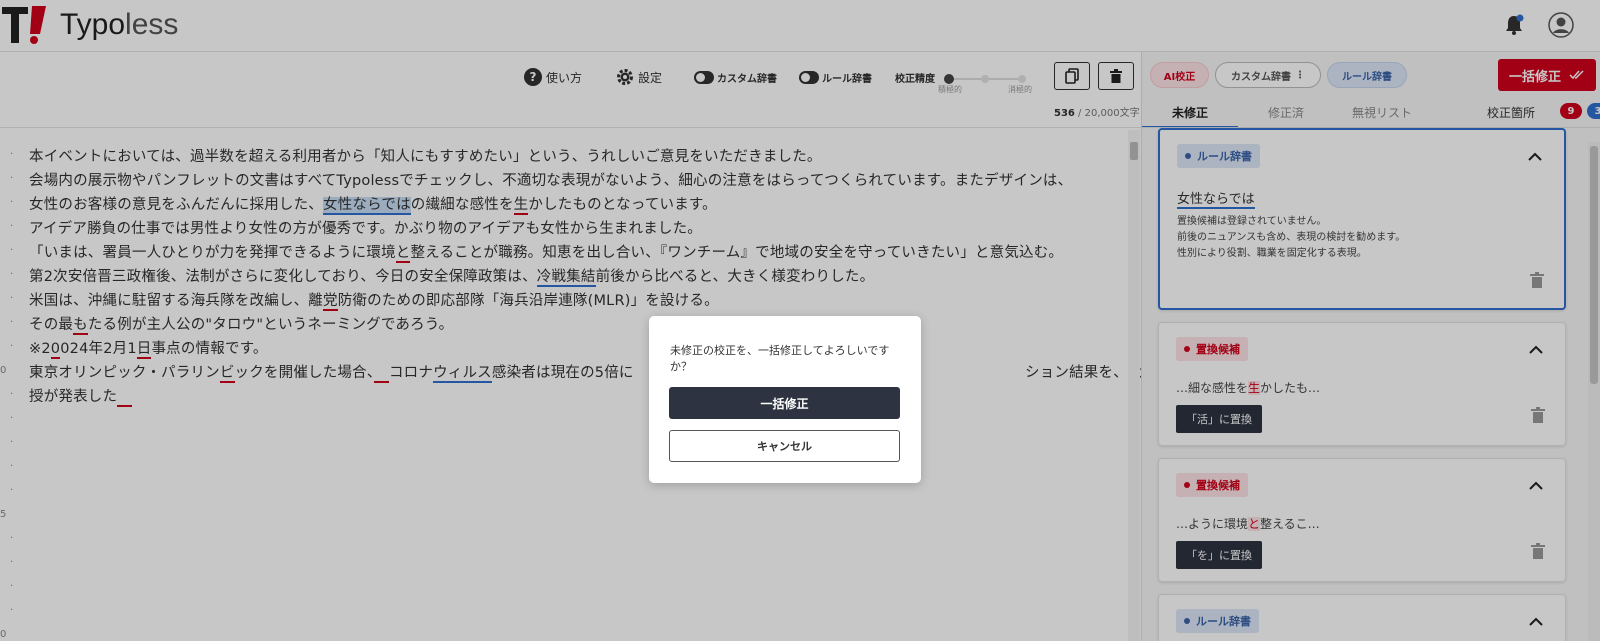  What do you see at coordinates (784, 403) in the screenshot?
I see `confirm-fix-all-button: 一括修正` at bounding box center [784, 403].